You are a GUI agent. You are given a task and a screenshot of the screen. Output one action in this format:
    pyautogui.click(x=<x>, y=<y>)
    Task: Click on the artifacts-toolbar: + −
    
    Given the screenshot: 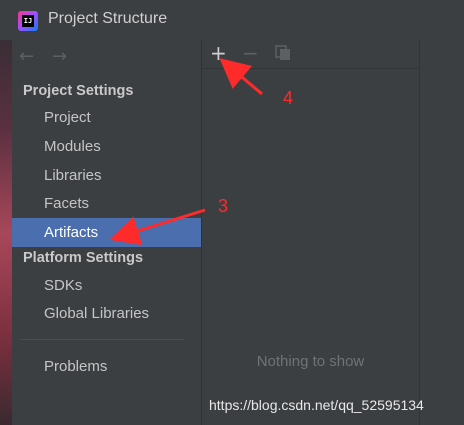 What is the action you would take?
    pyautogui.click(x=310, y=54)
    